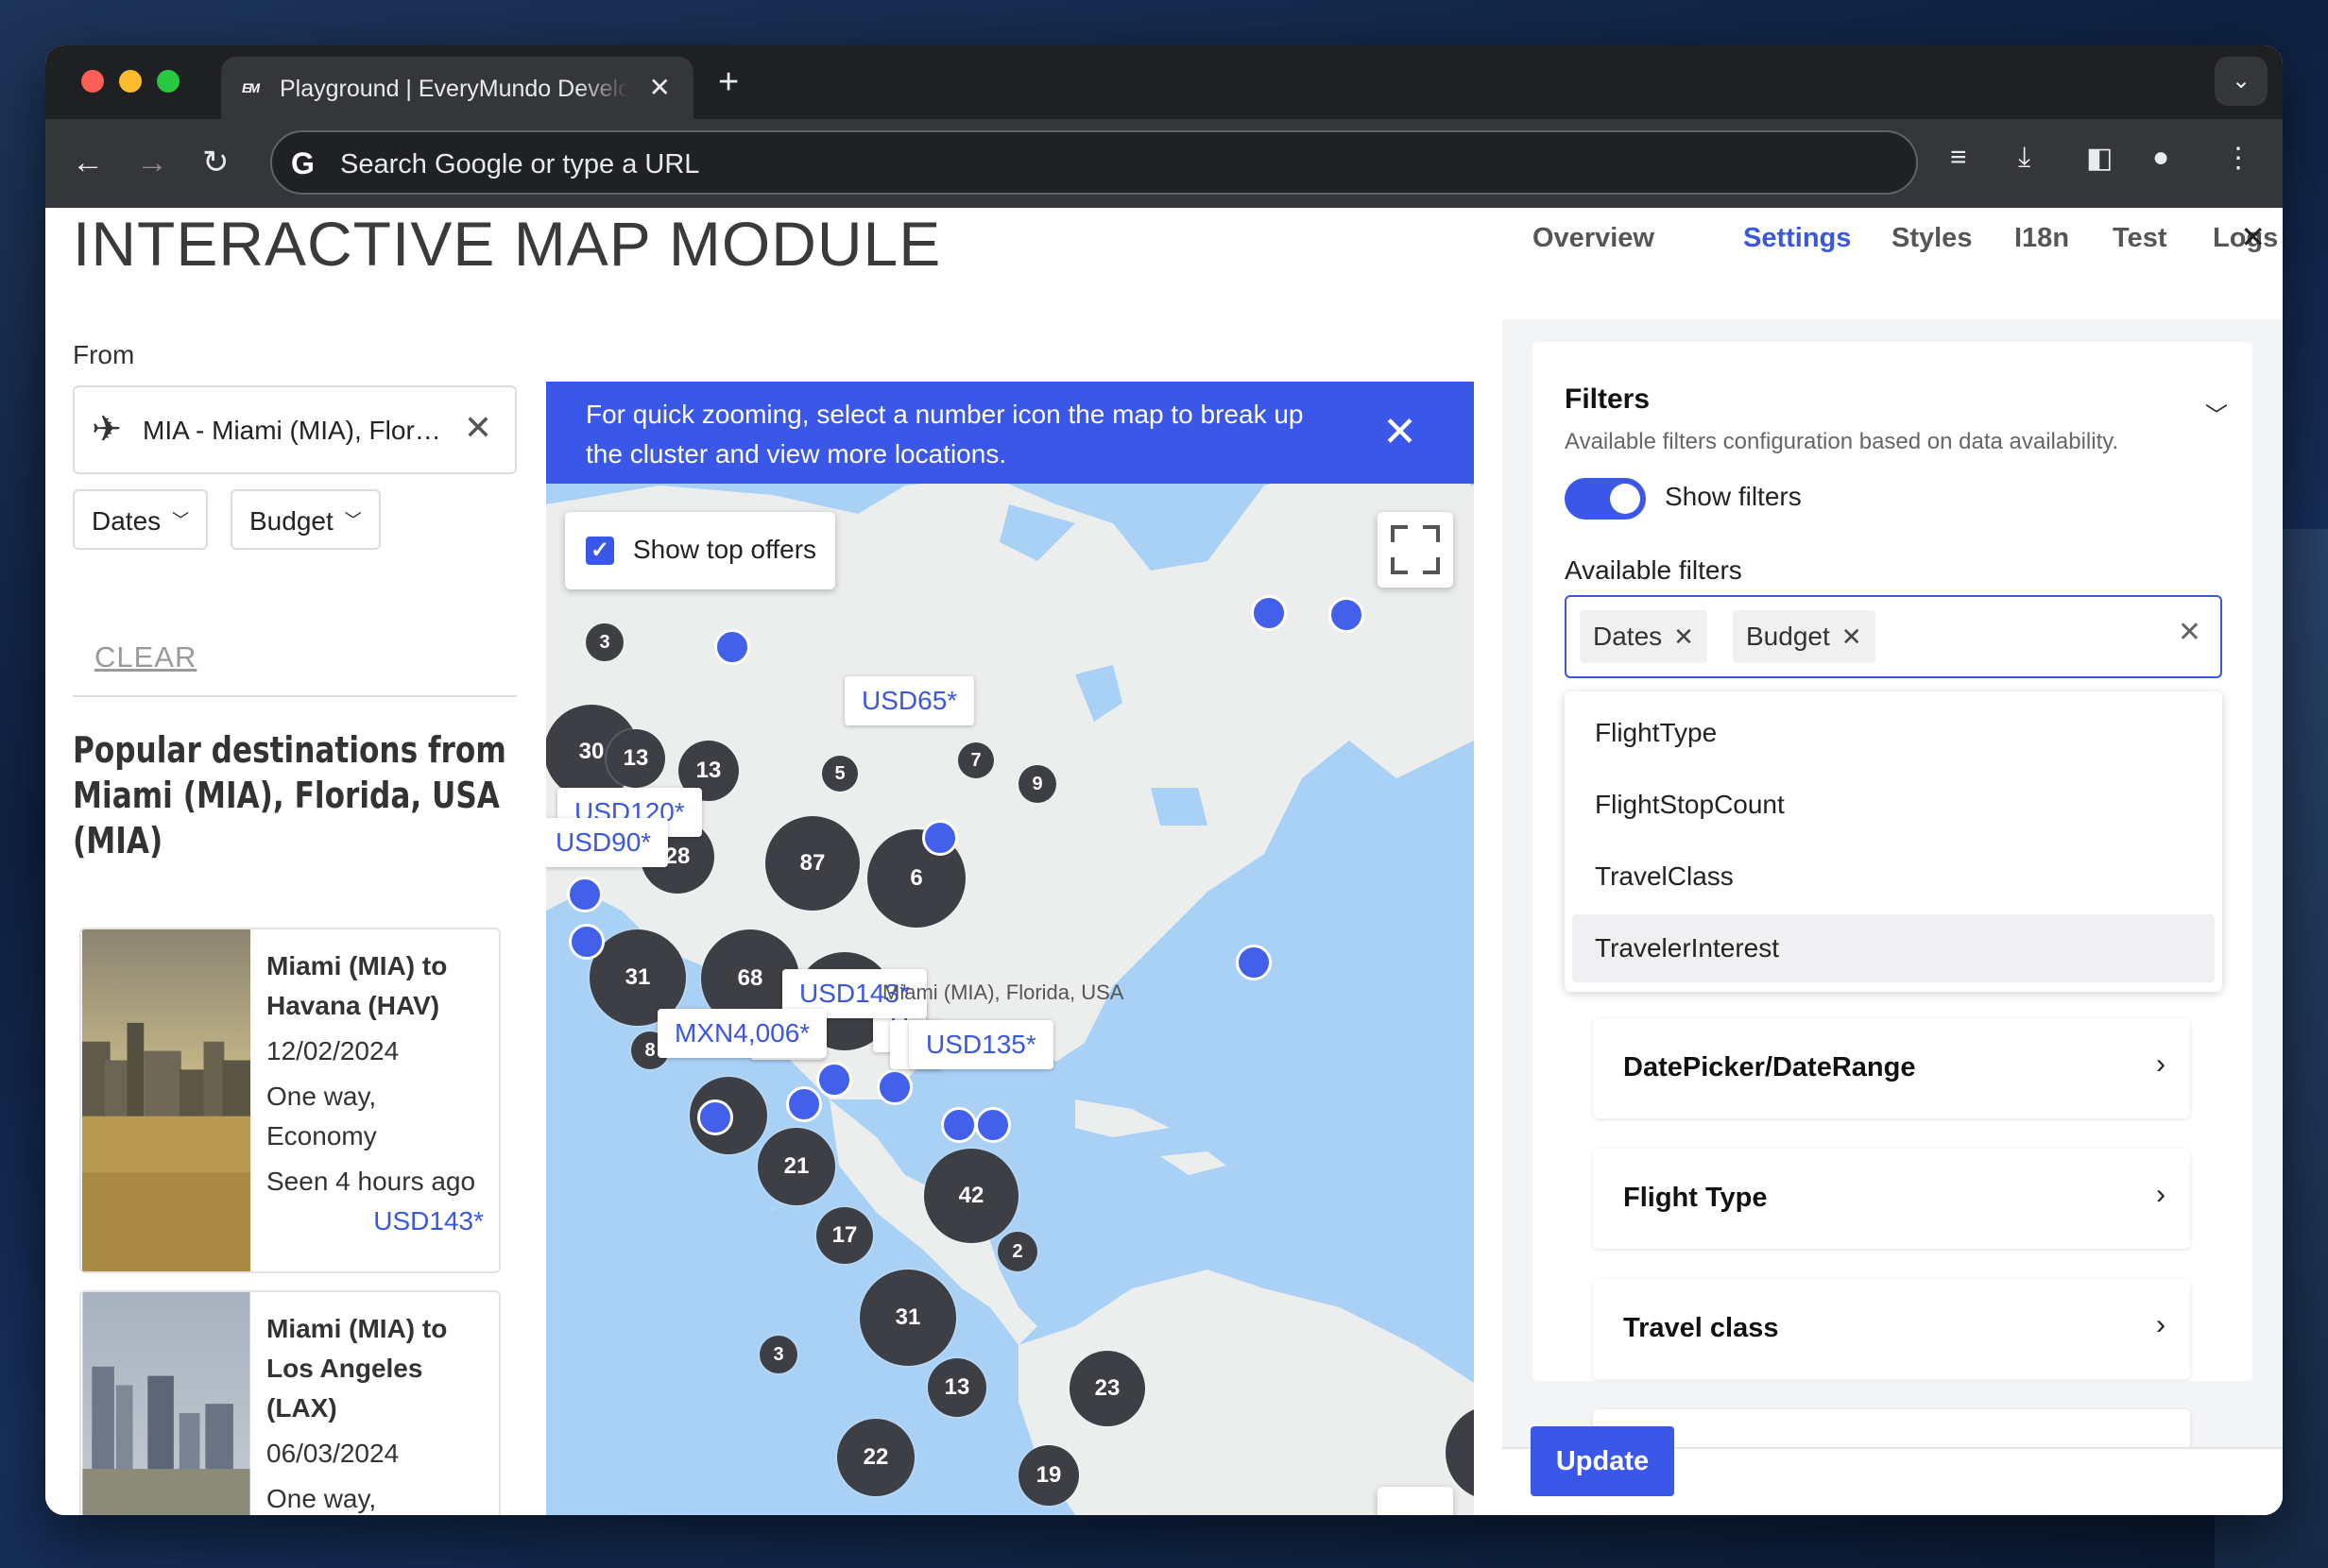 The width and height of the screenshot is (2328, 1568). What do you see at coordinates (1602, 1461) in the screenshot?
I see `update-button: Update` at bounding box center [1602, 1461].